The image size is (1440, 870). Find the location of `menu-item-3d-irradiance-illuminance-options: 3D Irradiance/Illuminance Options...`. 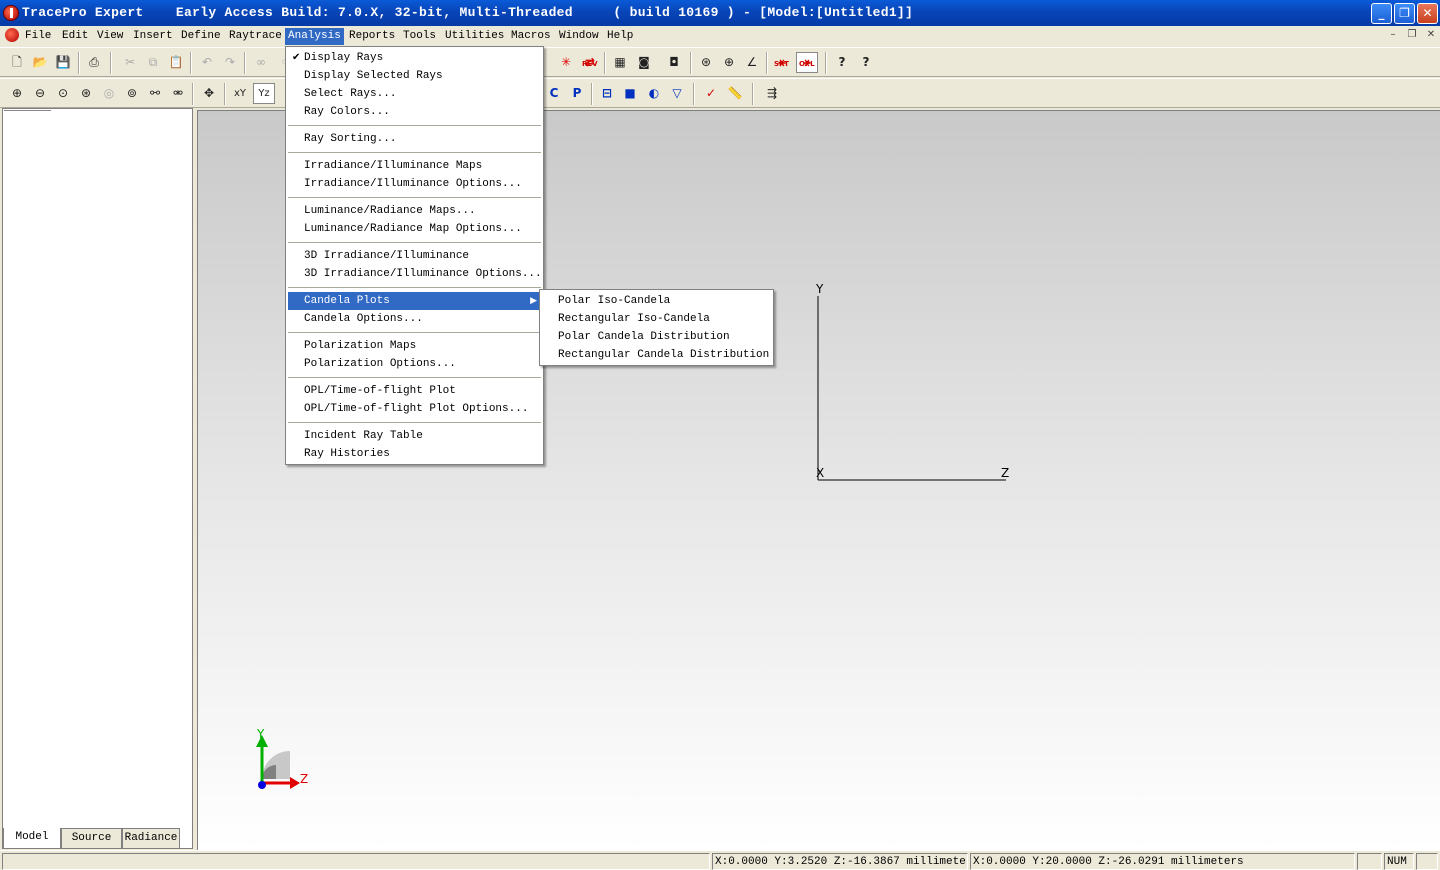

menu-item-3d-irradiance-illuminance-options: 3D Irradiance/Illuminance Options... is located at coordinates (415, 274).